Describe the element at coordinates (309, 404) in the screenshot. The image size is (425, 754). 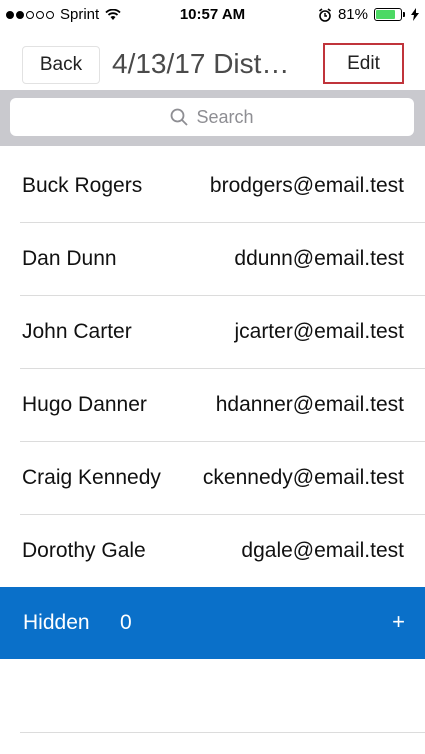
I see `contact-email: hdanner@email.test` at that location.